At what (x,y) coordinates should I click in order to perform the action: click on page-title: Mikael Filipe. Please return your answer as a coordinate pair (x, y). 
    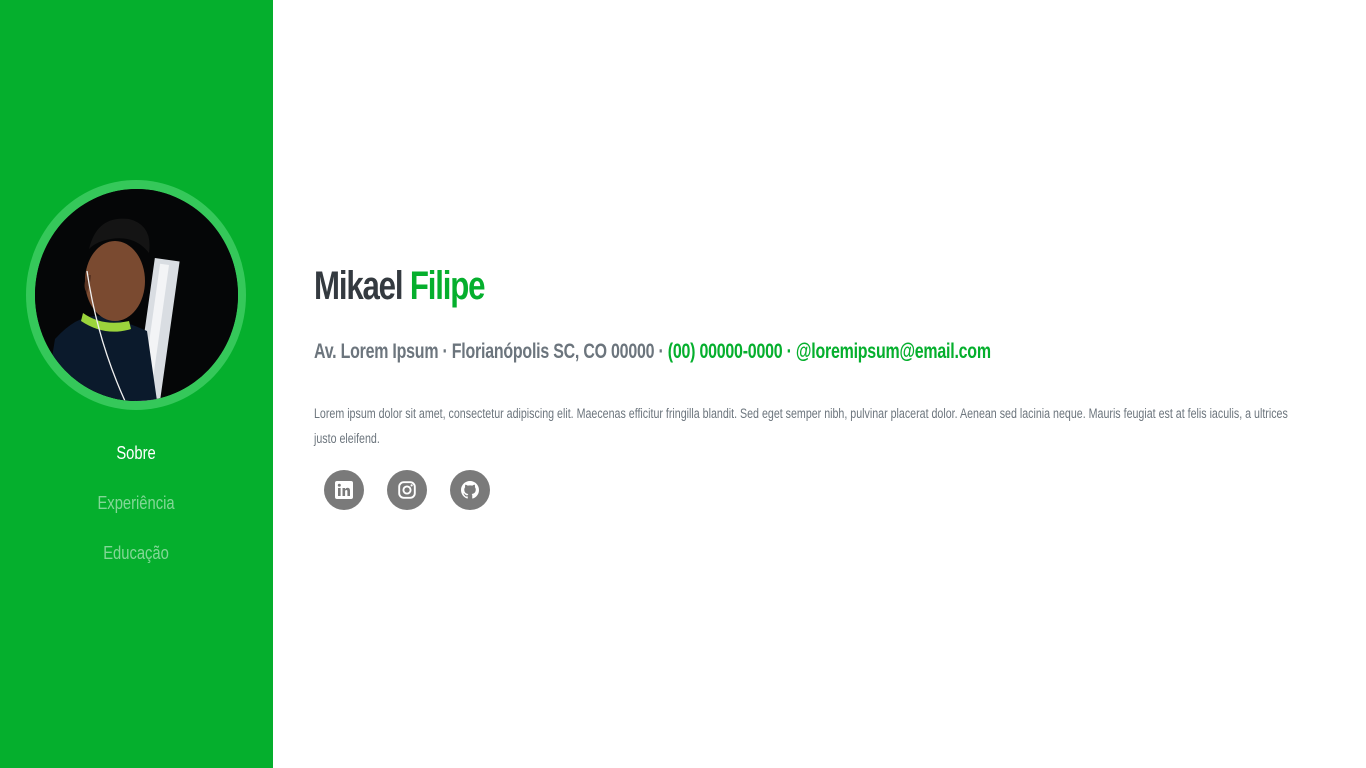
    Looking at the image, I should click on (400, 286).